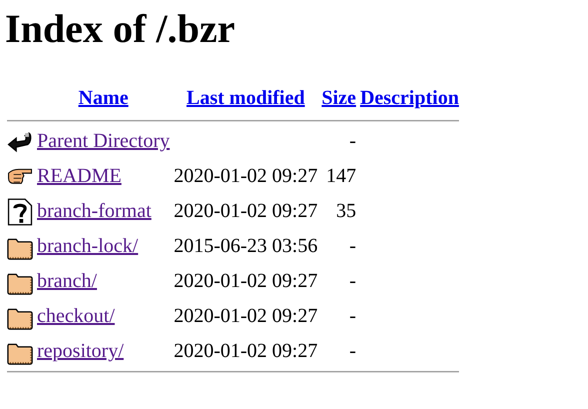  Describe the element at coordinates (341, 176) in the screenshot. I see `file-size: 147` at that location.